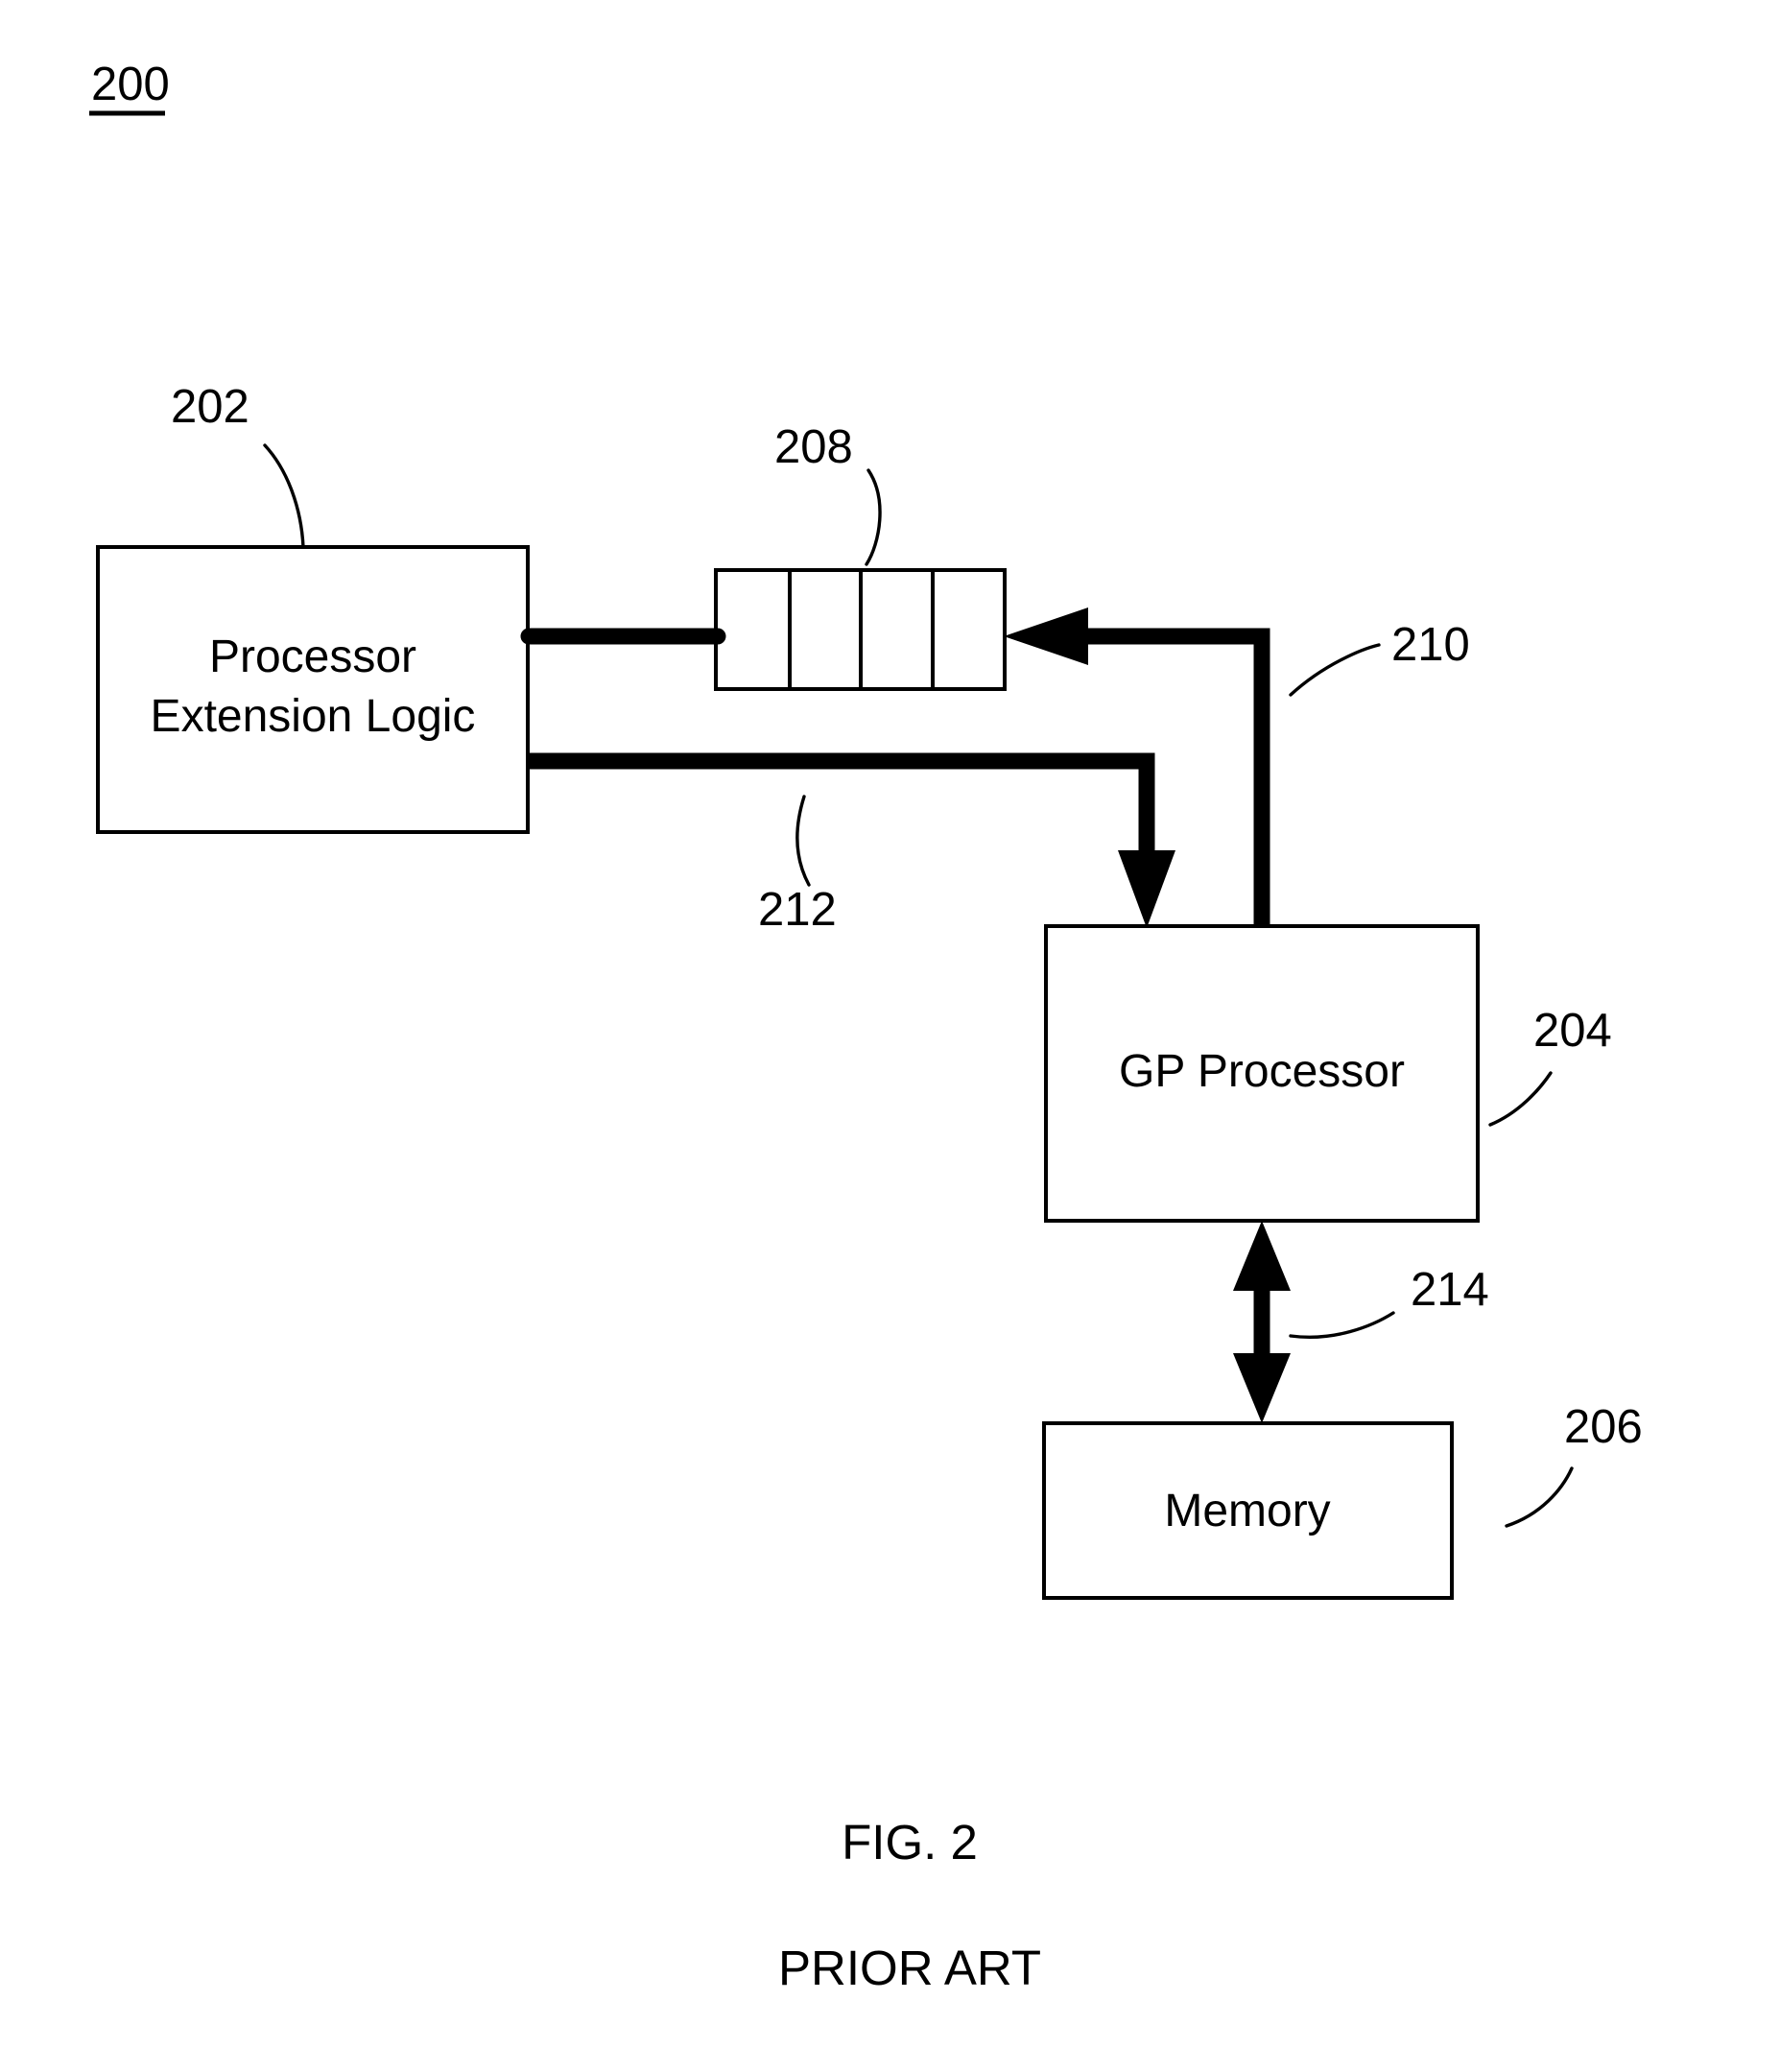 Image resolution: width=1780 pixels, height=2072 pixels. I want to click on figure-number-group: 200, so click(129, 87).